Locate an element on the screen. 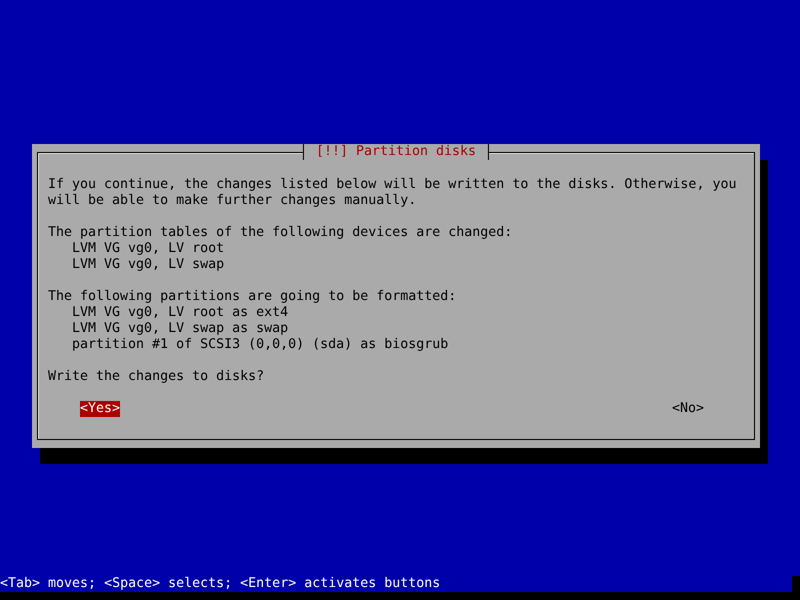  section-heading: The partition tables of the following devices are changed: is located at coordinates (281, 233).